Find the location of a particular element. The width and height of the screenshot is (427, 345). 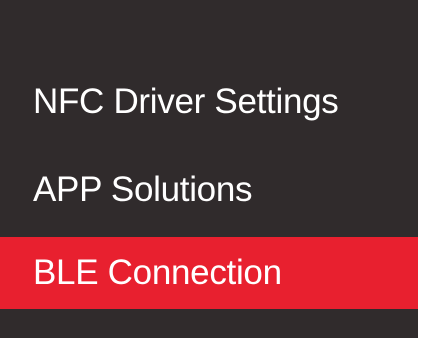

menu-item-label: BLE Connection is located at coordinates (157, 272).